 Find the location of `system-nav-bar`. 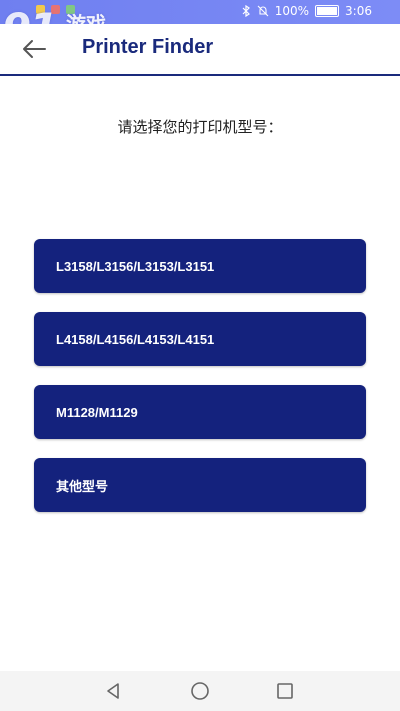

system-nav-bar is located at coordinates (200, 691).